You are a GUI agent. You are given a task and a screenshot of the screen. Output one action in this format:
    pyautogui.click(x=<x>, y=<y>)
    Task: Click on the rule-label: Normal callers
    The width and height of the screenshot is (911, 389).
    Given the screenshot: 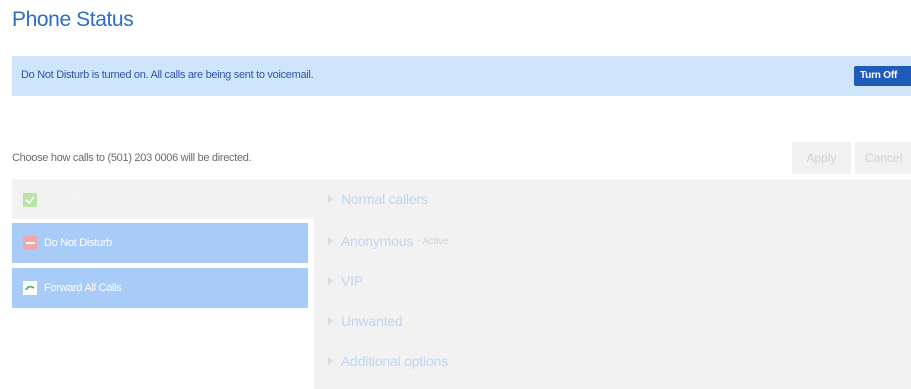 What is the action you would take?
    pyautogui.click(x=384, y=199)
    